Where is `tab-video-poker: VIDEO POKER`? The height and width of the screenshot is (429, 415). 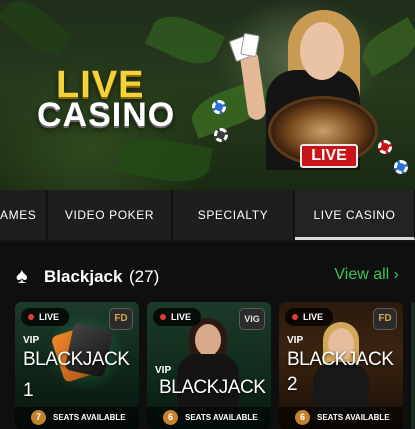
tab-video-poker: VIDEO POKER is located at coordinates (110, 215).